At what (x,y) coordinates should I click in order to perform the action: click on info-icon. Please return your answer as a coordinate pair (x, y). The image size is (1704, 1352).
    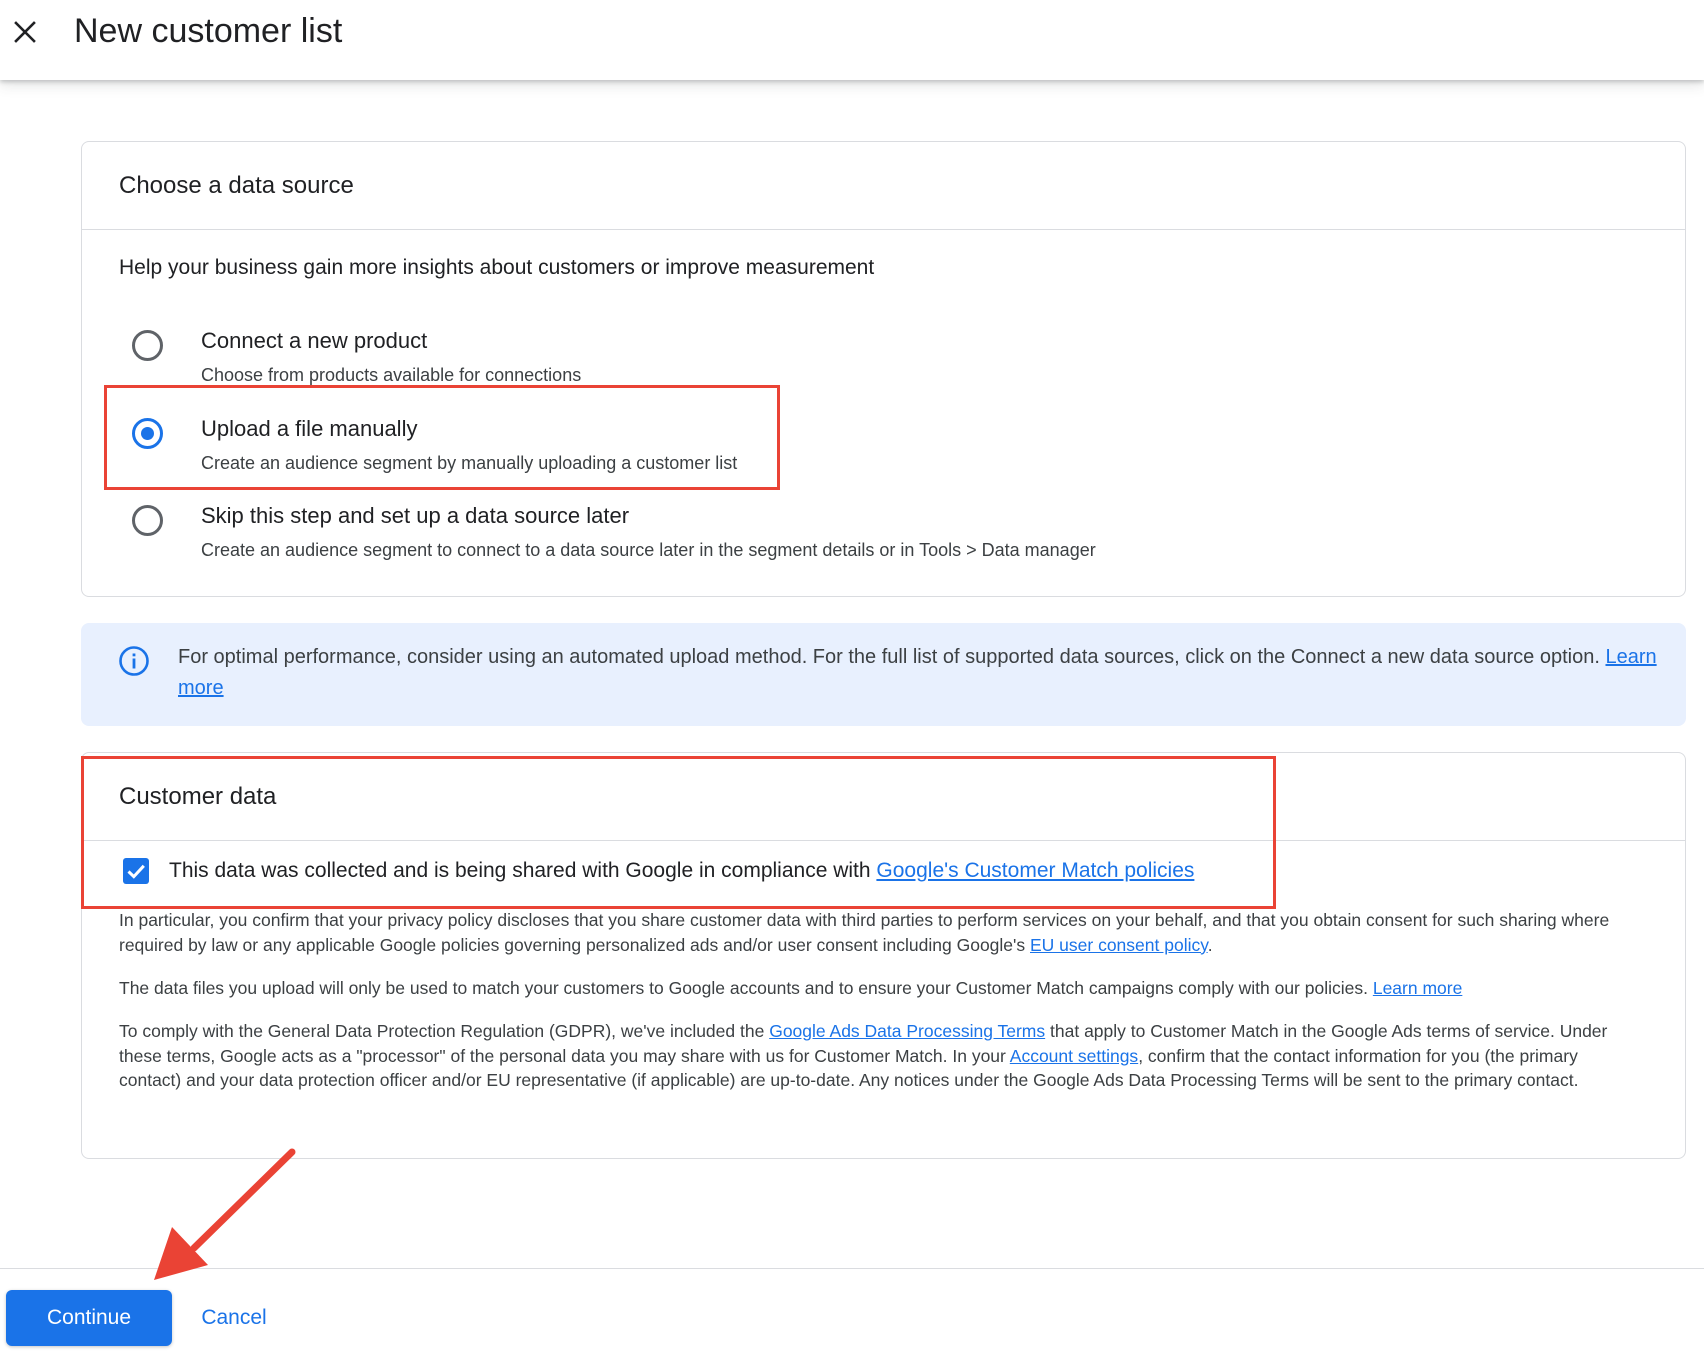
    Looking at the image, I should click on (134, 661).